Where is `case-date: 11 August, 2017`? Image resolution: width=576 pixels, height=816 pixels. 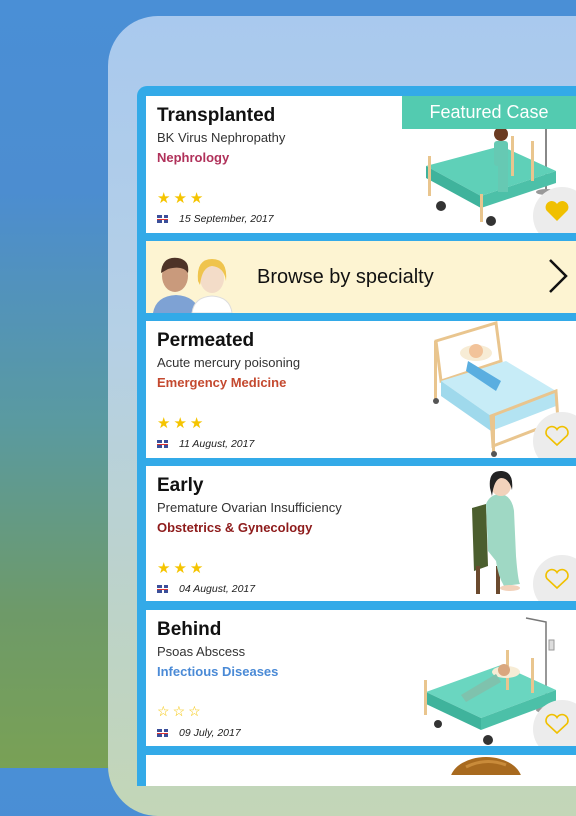 case-date: 11 August, 2017 is located at coordinates (217, 444).